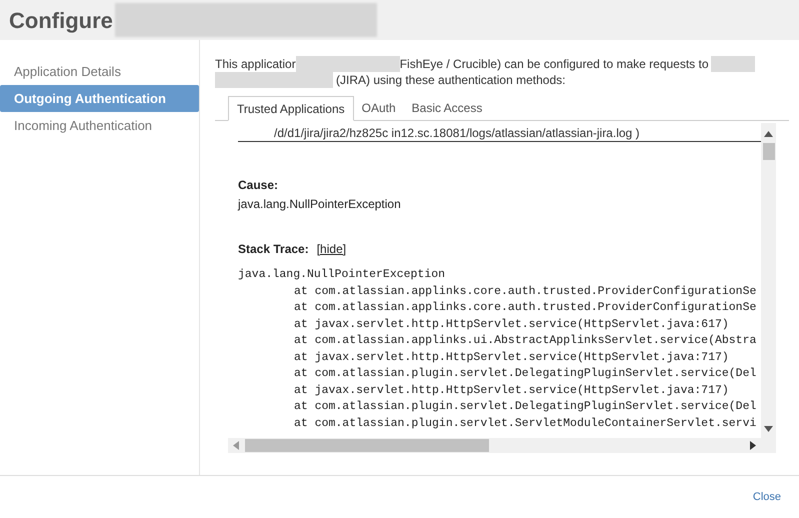 This screenshot has height=518, width=799. I want to click on sidebar-item: Incoming Authentication, so click(99, 125).